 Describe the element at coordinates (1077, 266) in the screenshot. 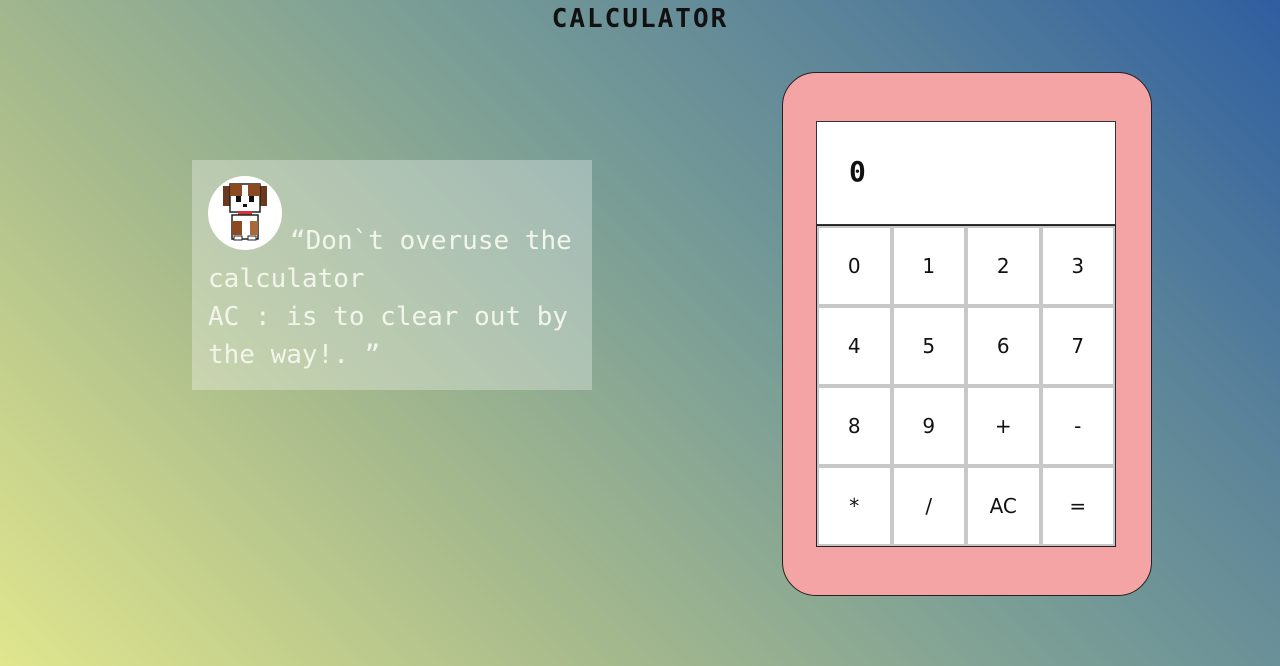

I see `key-3-button: 3` at that location.